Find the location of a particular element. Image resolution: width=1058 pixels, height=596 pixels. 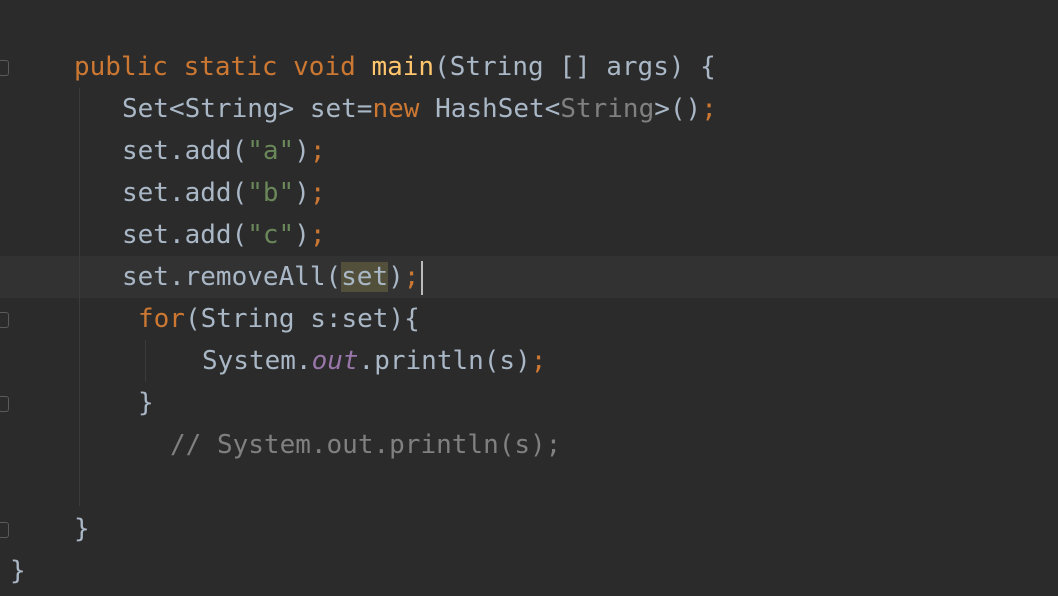

static-field-token: out is located at coordinates (335, 361).